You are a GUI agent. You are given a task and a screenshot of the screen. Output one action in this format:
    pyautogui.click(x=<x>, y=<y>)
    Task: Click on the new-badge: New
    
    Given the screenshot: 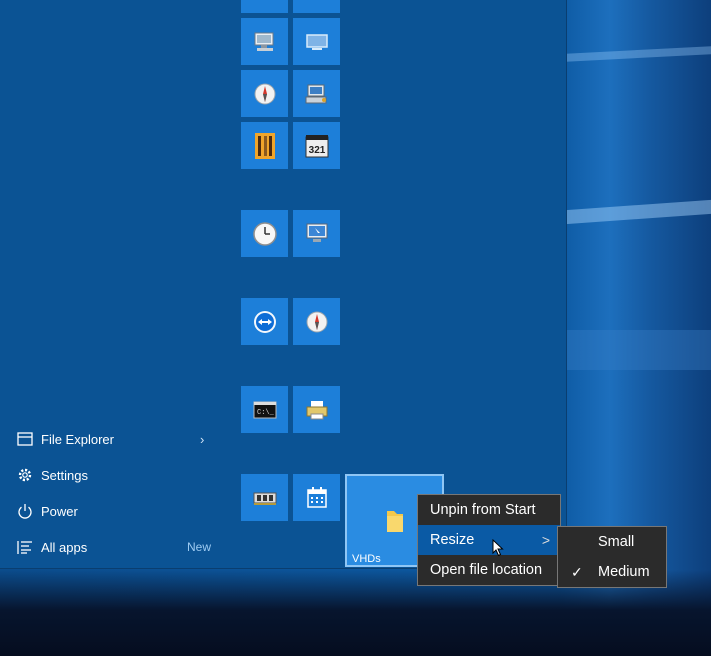 What is the action you would take?
    pyautogui.click(x=199, y=547)
    